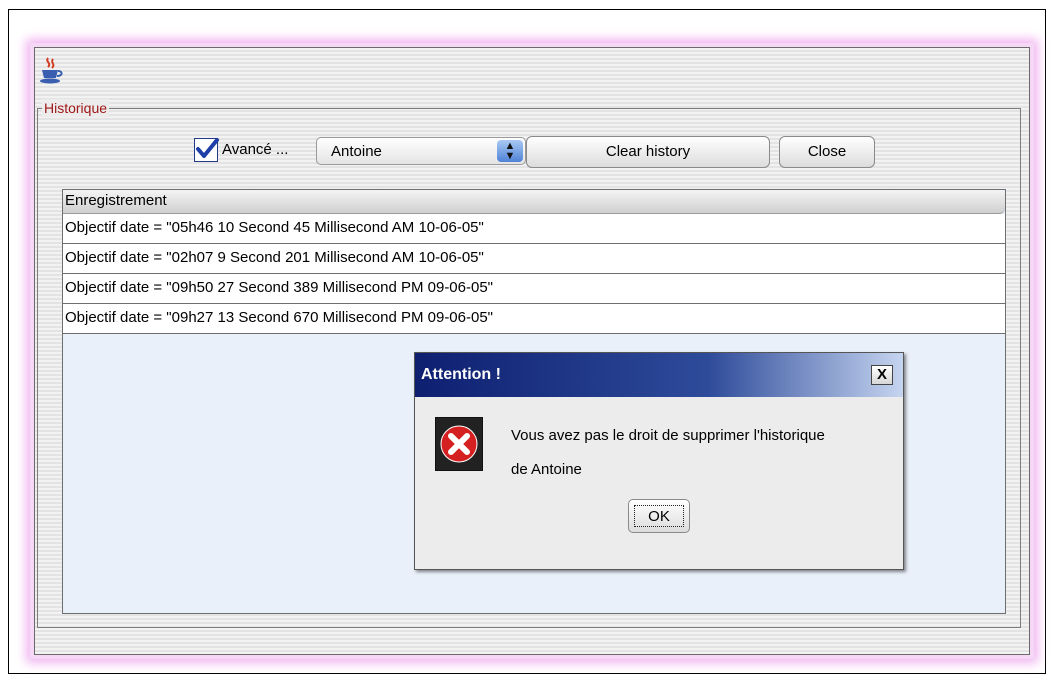  What do you see at coordinates (532, 70) in the screenshot?
I see `title-bar` at bounding box center [532, 70].